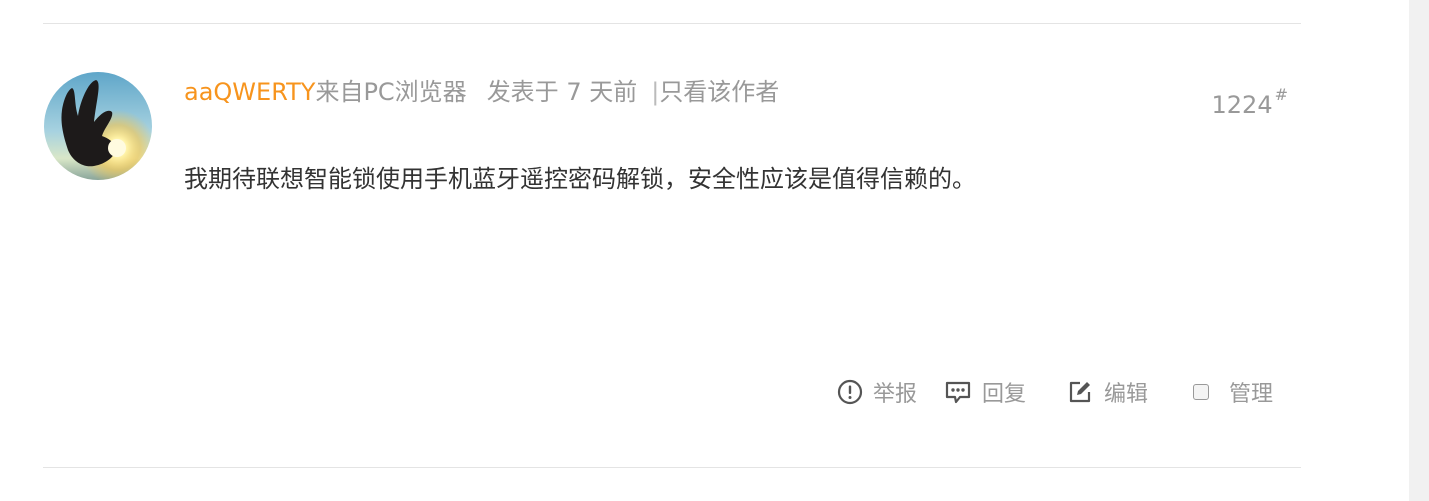 This screenshot has height=501, width=1429. What do you see at coordinates (1251, 394) in the screenshot?
I see `manage-label: 管理` at bounding box center [1251, 394].